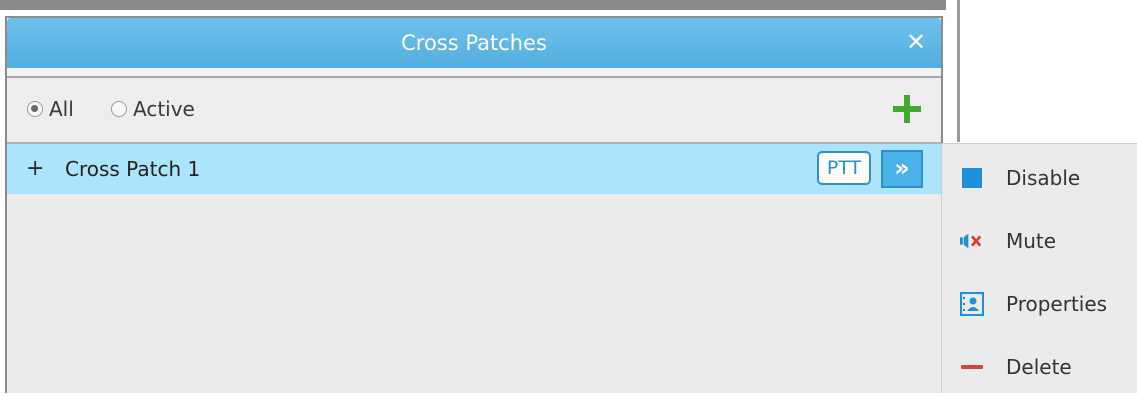 This screenshot has width=1137, height=396. What do you see at coordinates (972, 241) in the screenshot?
I see `speaker-mute-icon` at bounding box center [972, 241].